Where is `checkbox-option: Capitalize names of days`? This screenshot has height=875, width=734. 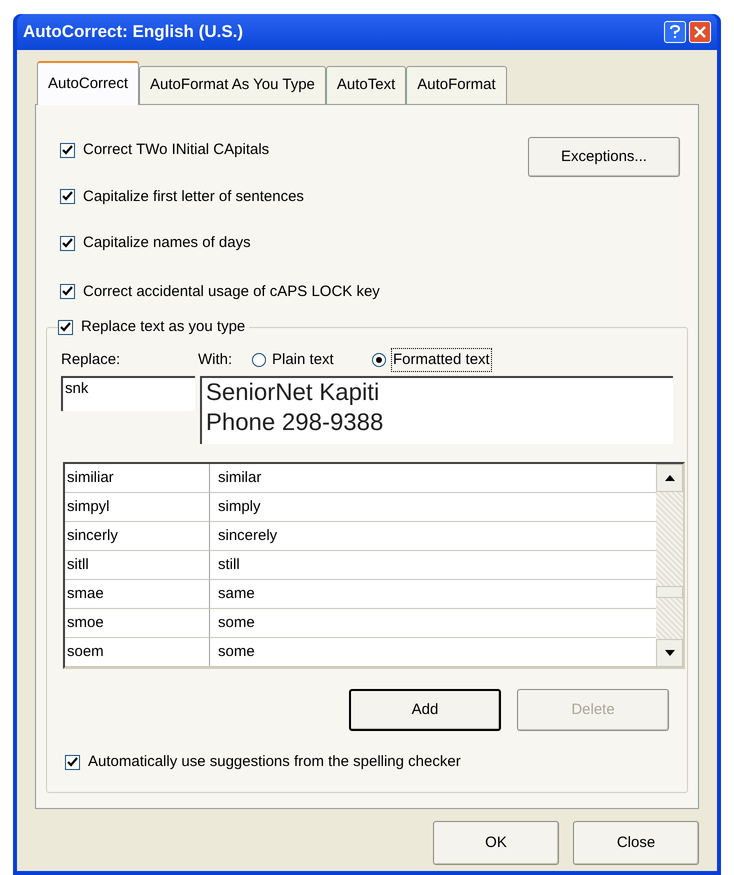 checkbox-option: Capitalize names of days is located at coordinates (182, 243).